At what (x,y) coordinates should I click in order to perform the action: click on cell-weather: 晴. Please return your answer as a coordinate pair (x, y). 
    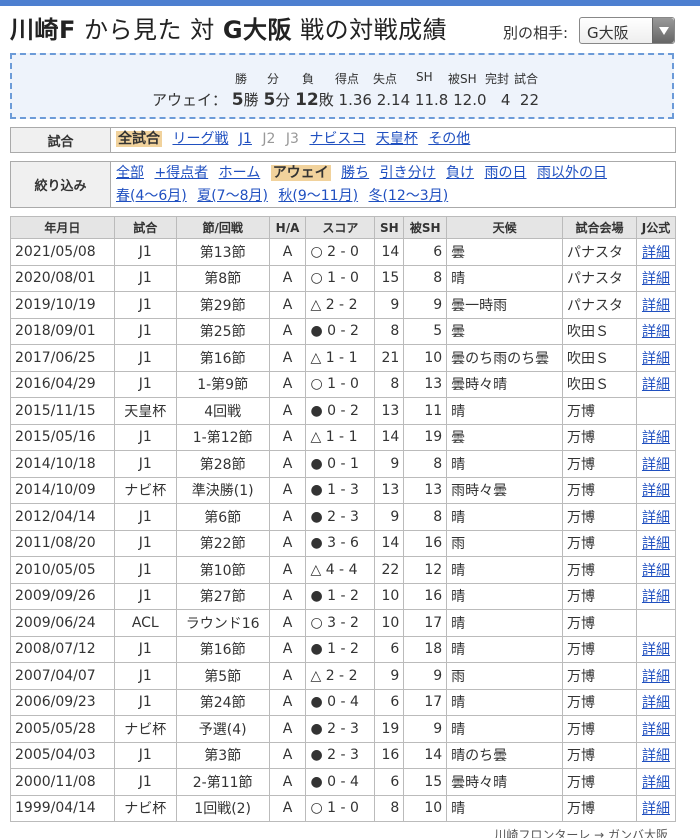
    Looking at the image, I should click on (505, 808).